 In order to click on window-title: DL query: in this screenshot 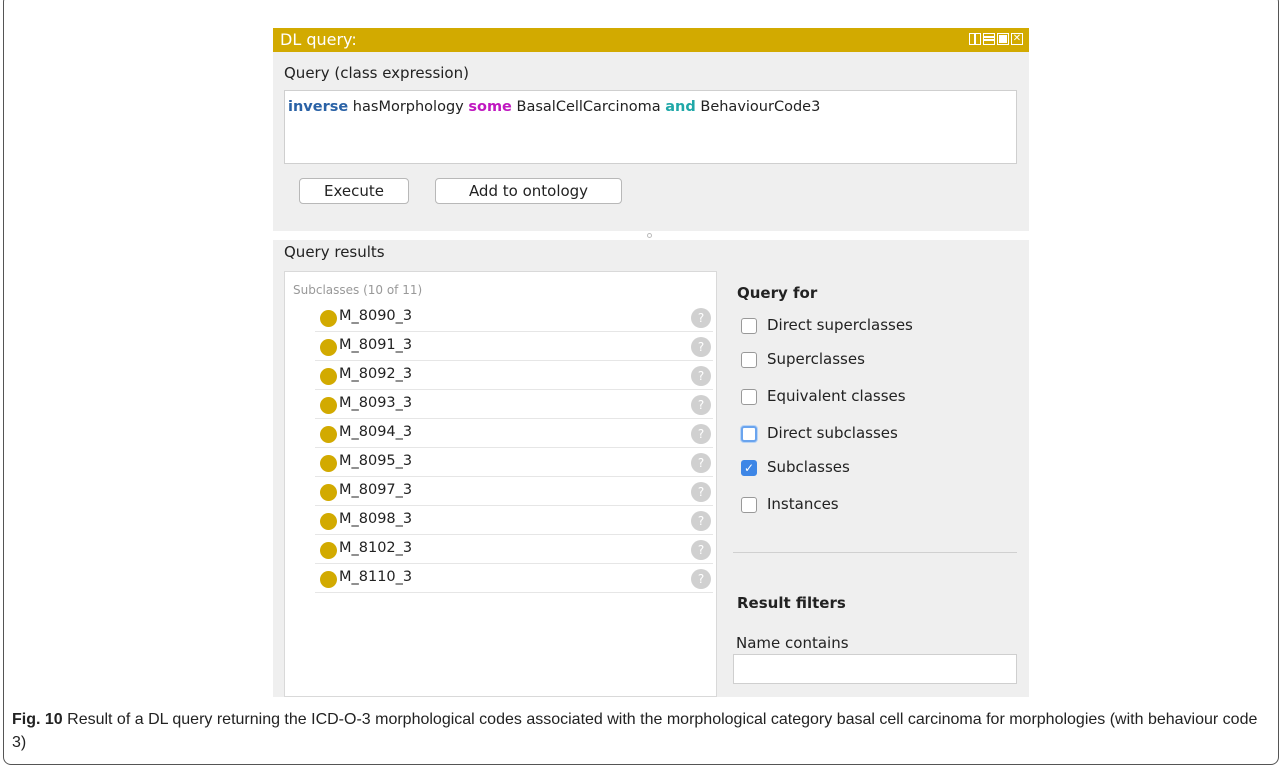, I will do `click(318, 39)`.